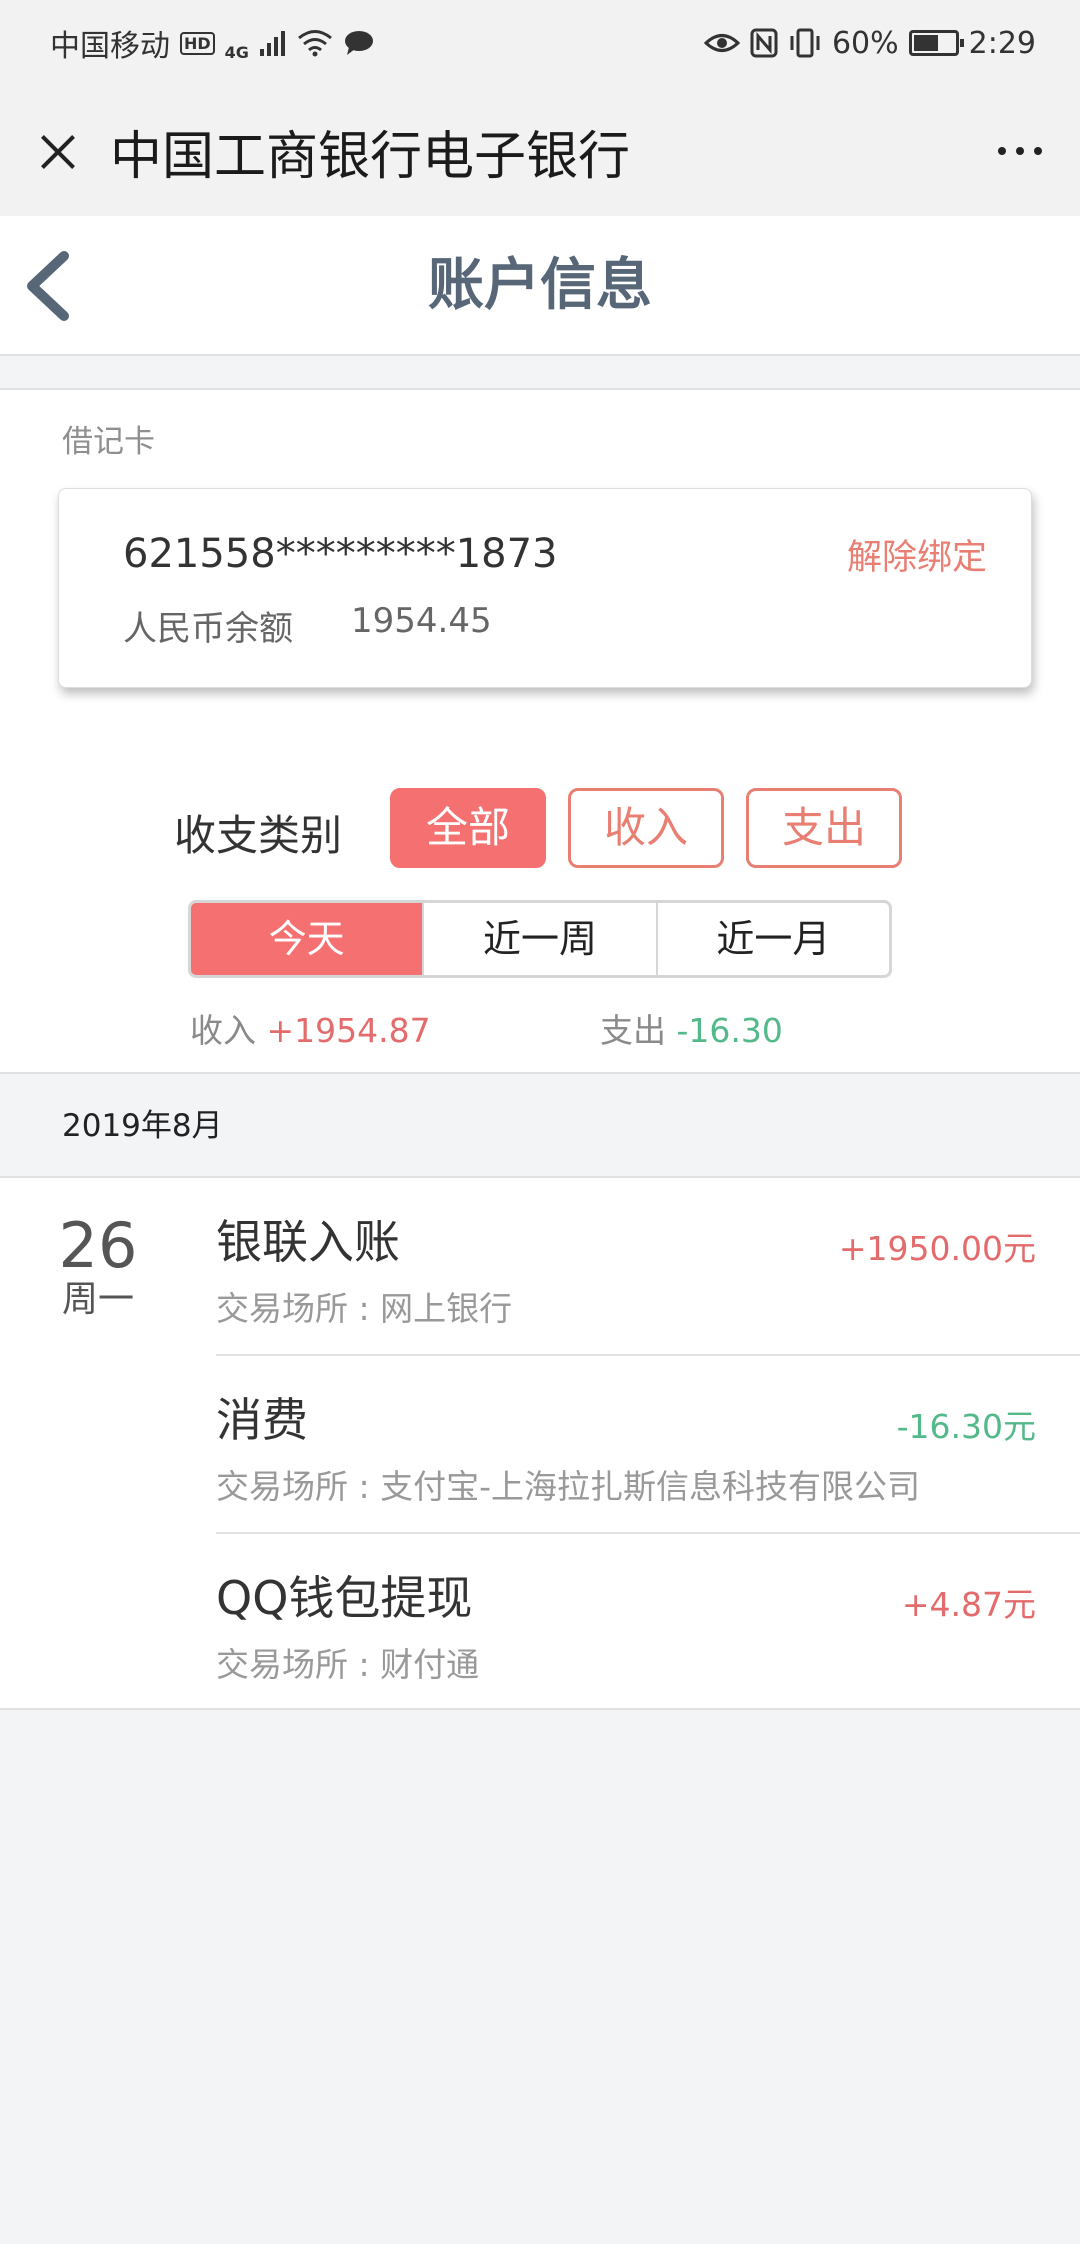 The height and width of the screenshot is (2244, 1080). I want to click on transaction-amount: +4.87元, so click(968, 1604).